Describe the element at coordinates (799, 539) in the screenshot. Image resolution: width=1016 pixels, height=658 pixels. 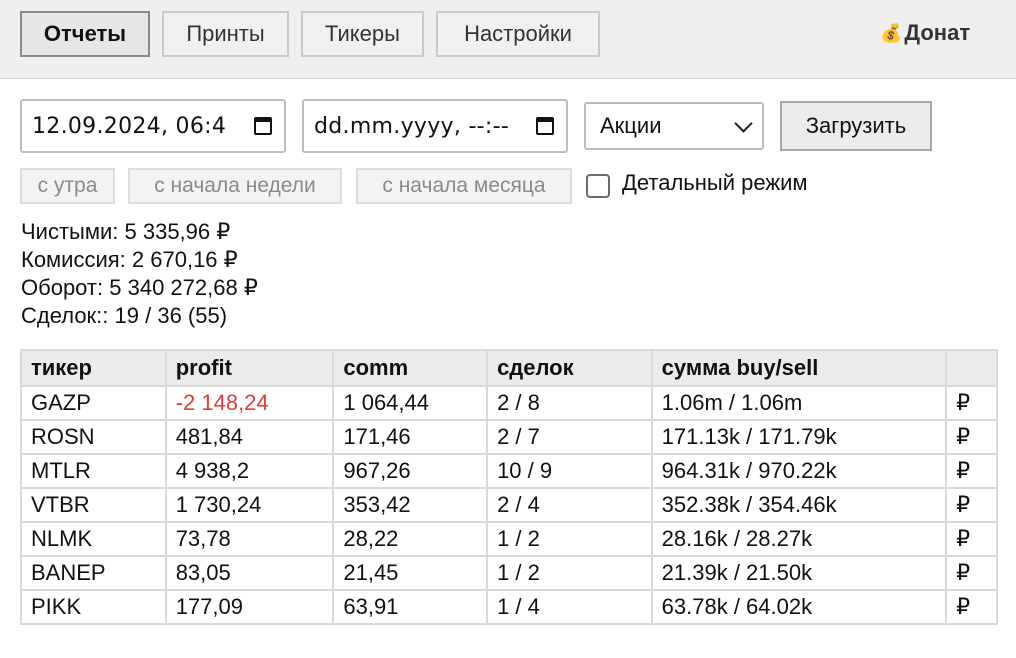
I see `buy-sell-sum-cell: 28.16k / 28.27k` at that location.